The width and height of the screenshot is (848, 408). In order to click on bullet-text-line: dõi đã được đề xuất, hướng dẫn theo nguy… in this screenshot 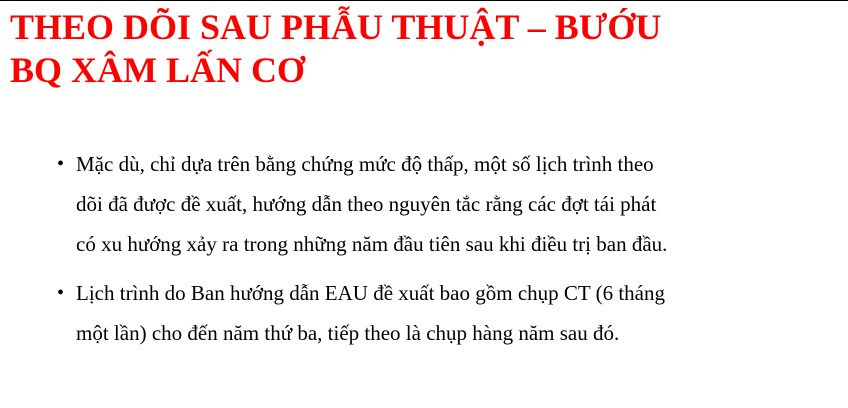, I will do `click(366, 204)`.